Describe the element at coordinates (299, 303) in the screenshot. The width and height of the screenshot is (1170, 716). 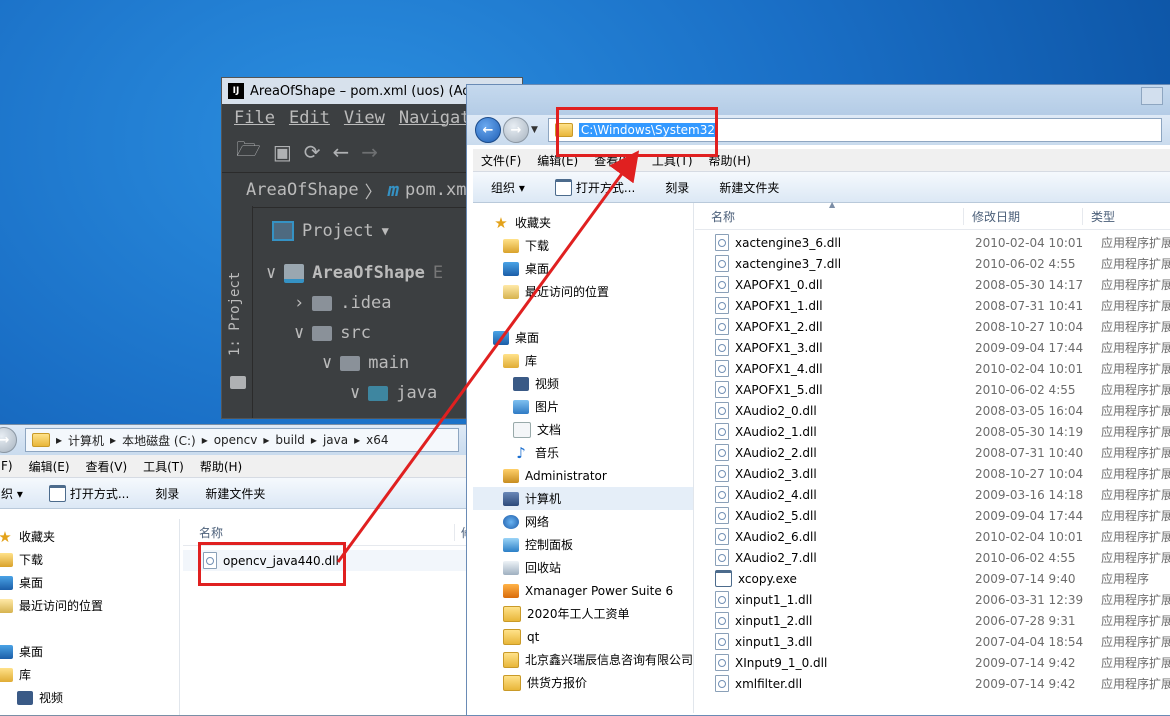
I see `collapse-arrow-icon: ›` at that location.